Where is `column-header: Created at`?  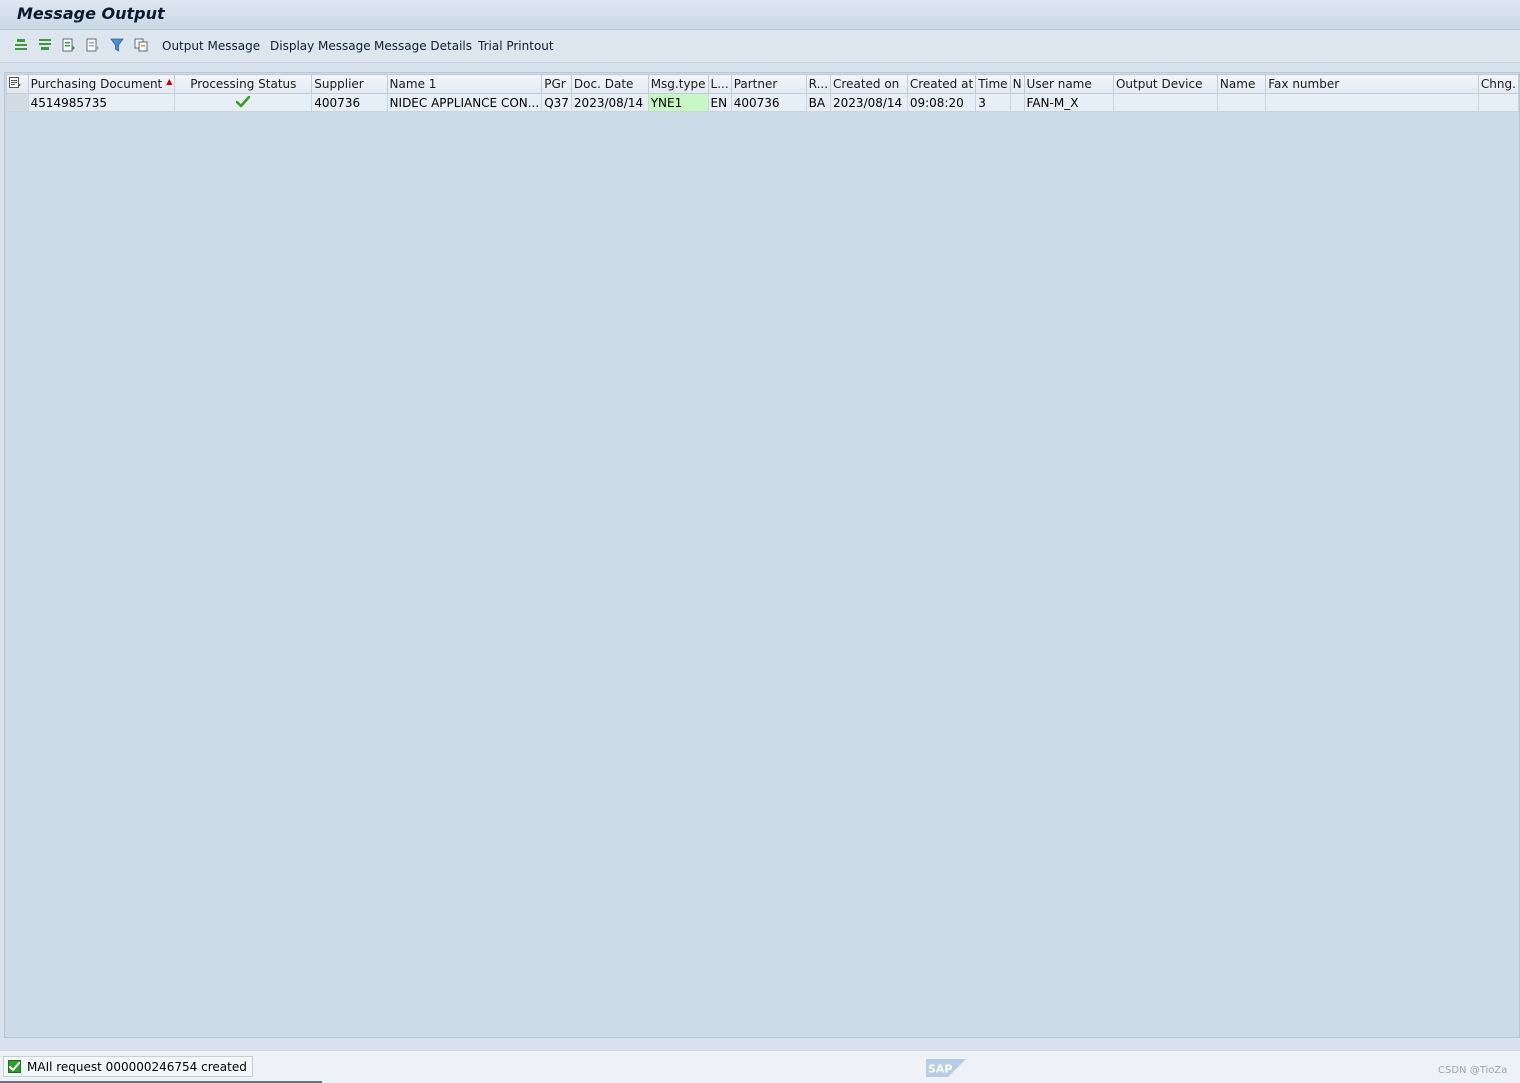 column-header: Created at is located at coordinates (941, 84).